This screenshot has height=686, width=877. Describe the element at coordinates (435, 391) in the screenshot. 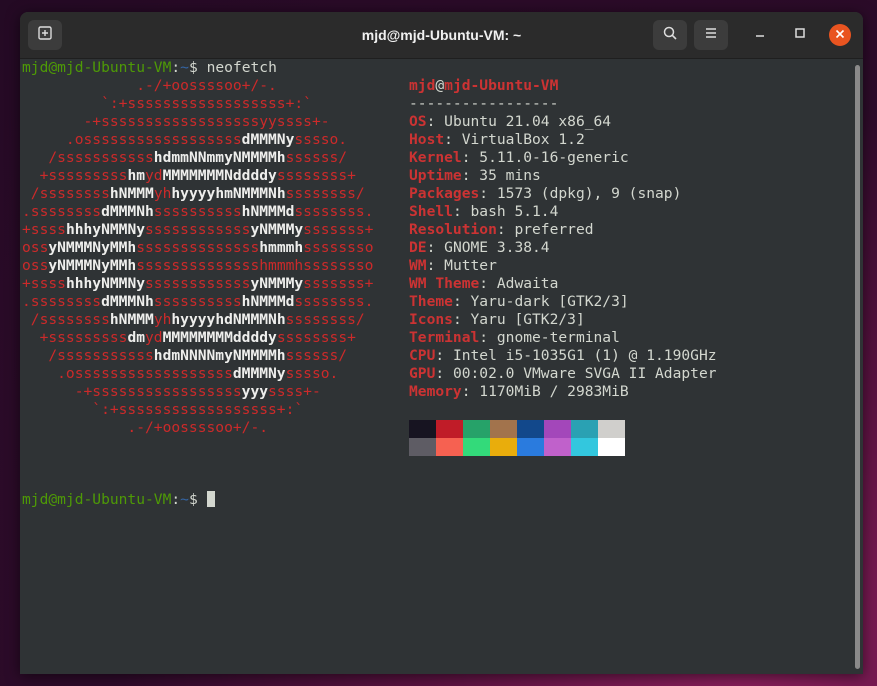

I see `info-key: Memory` at that location.